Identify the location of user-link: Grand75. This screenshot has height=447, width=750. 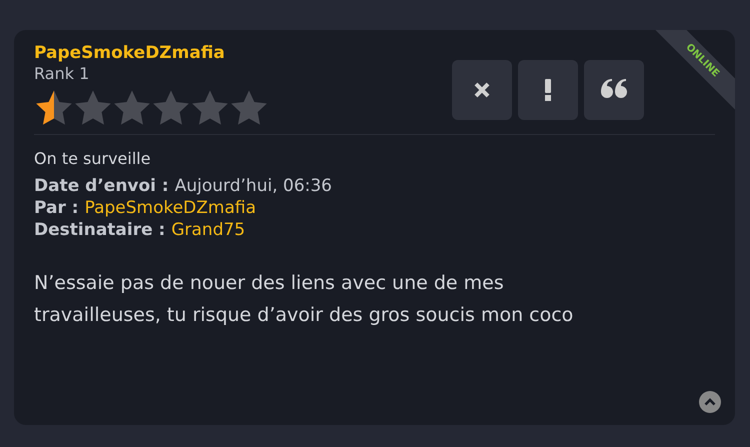
(208, 230).